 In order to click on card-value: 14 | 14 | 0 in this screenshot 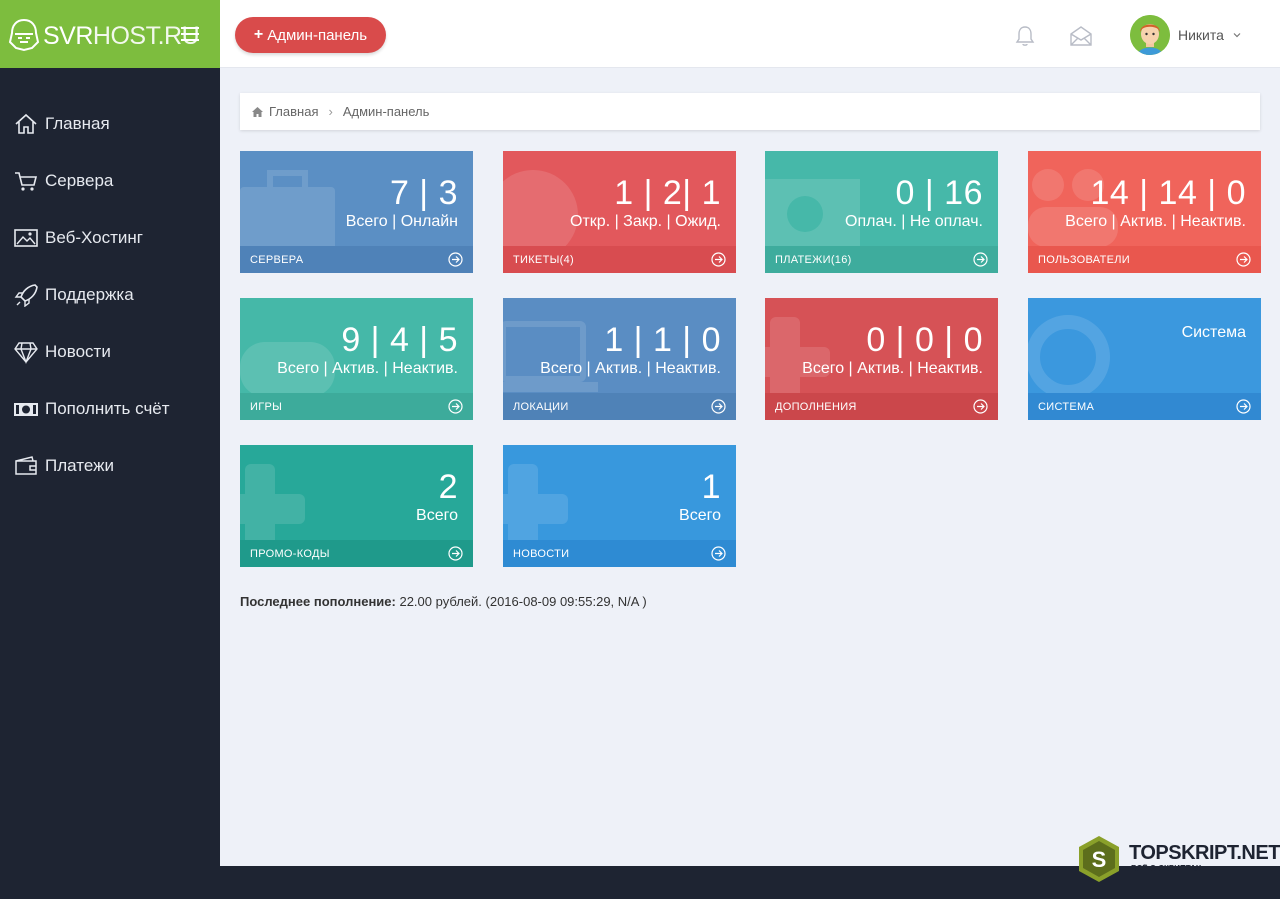, I will do `click(1168, 193)`.